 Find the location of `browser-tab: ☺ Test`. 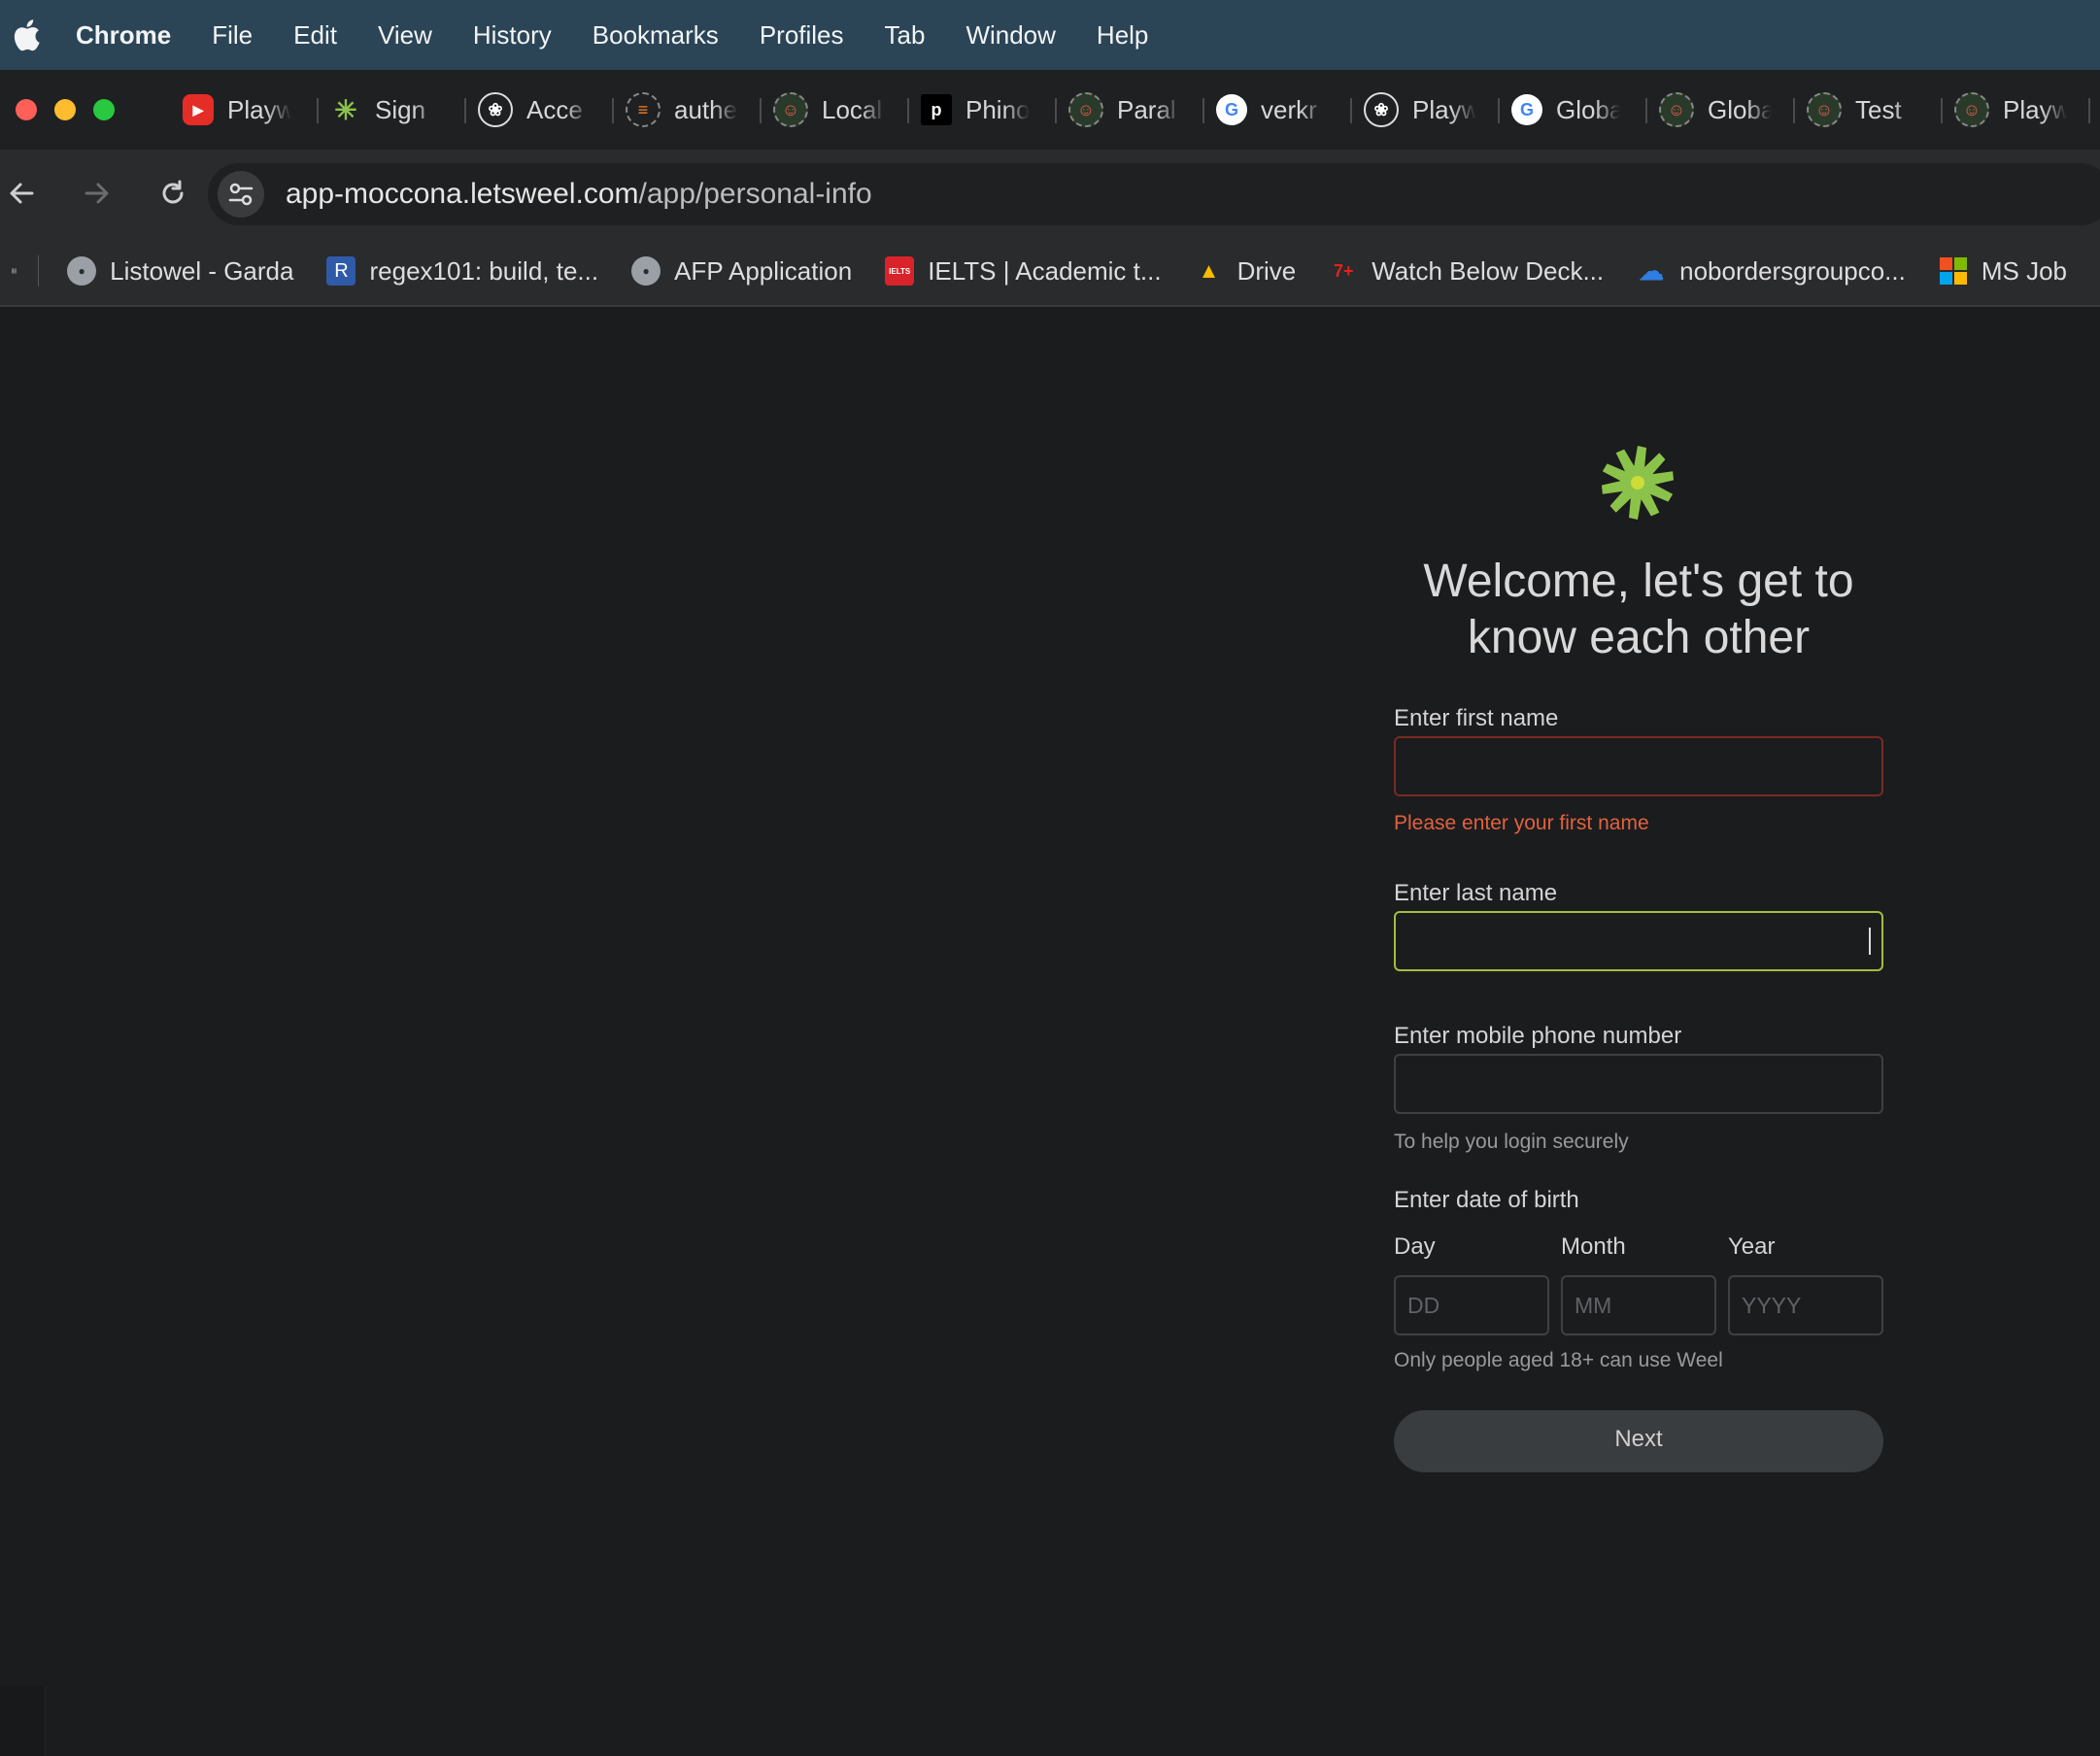

browser-tab: ☺ Test is located at coordinates (1869, 109).